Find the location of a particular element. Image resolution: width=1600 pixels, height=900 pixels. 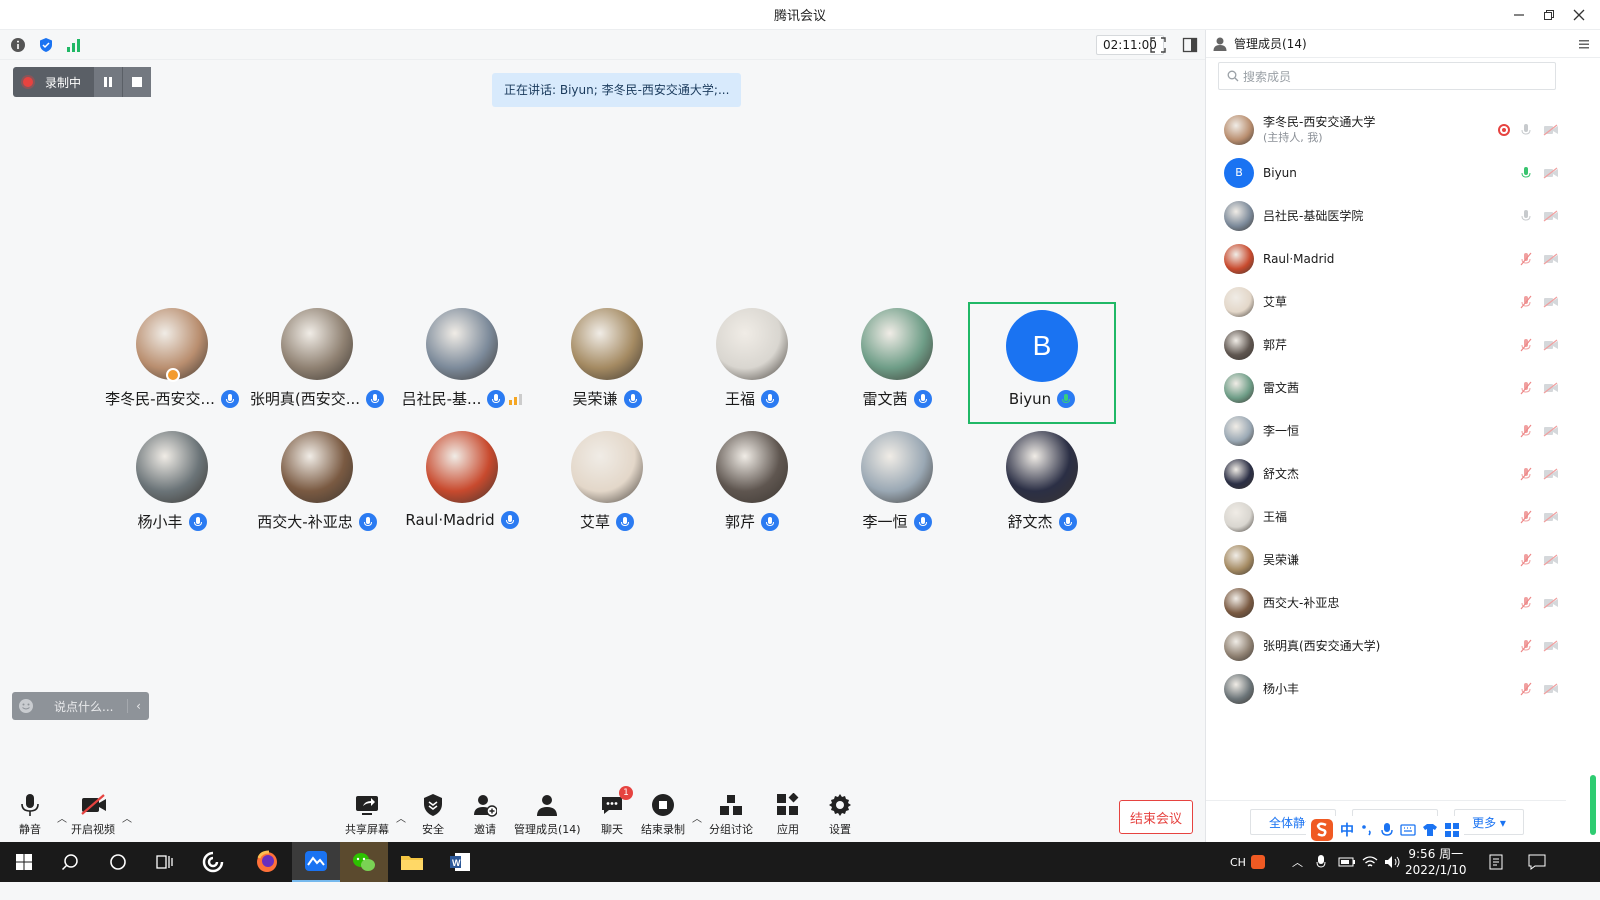

action-center-icon is located at coordinates (1537, 862).